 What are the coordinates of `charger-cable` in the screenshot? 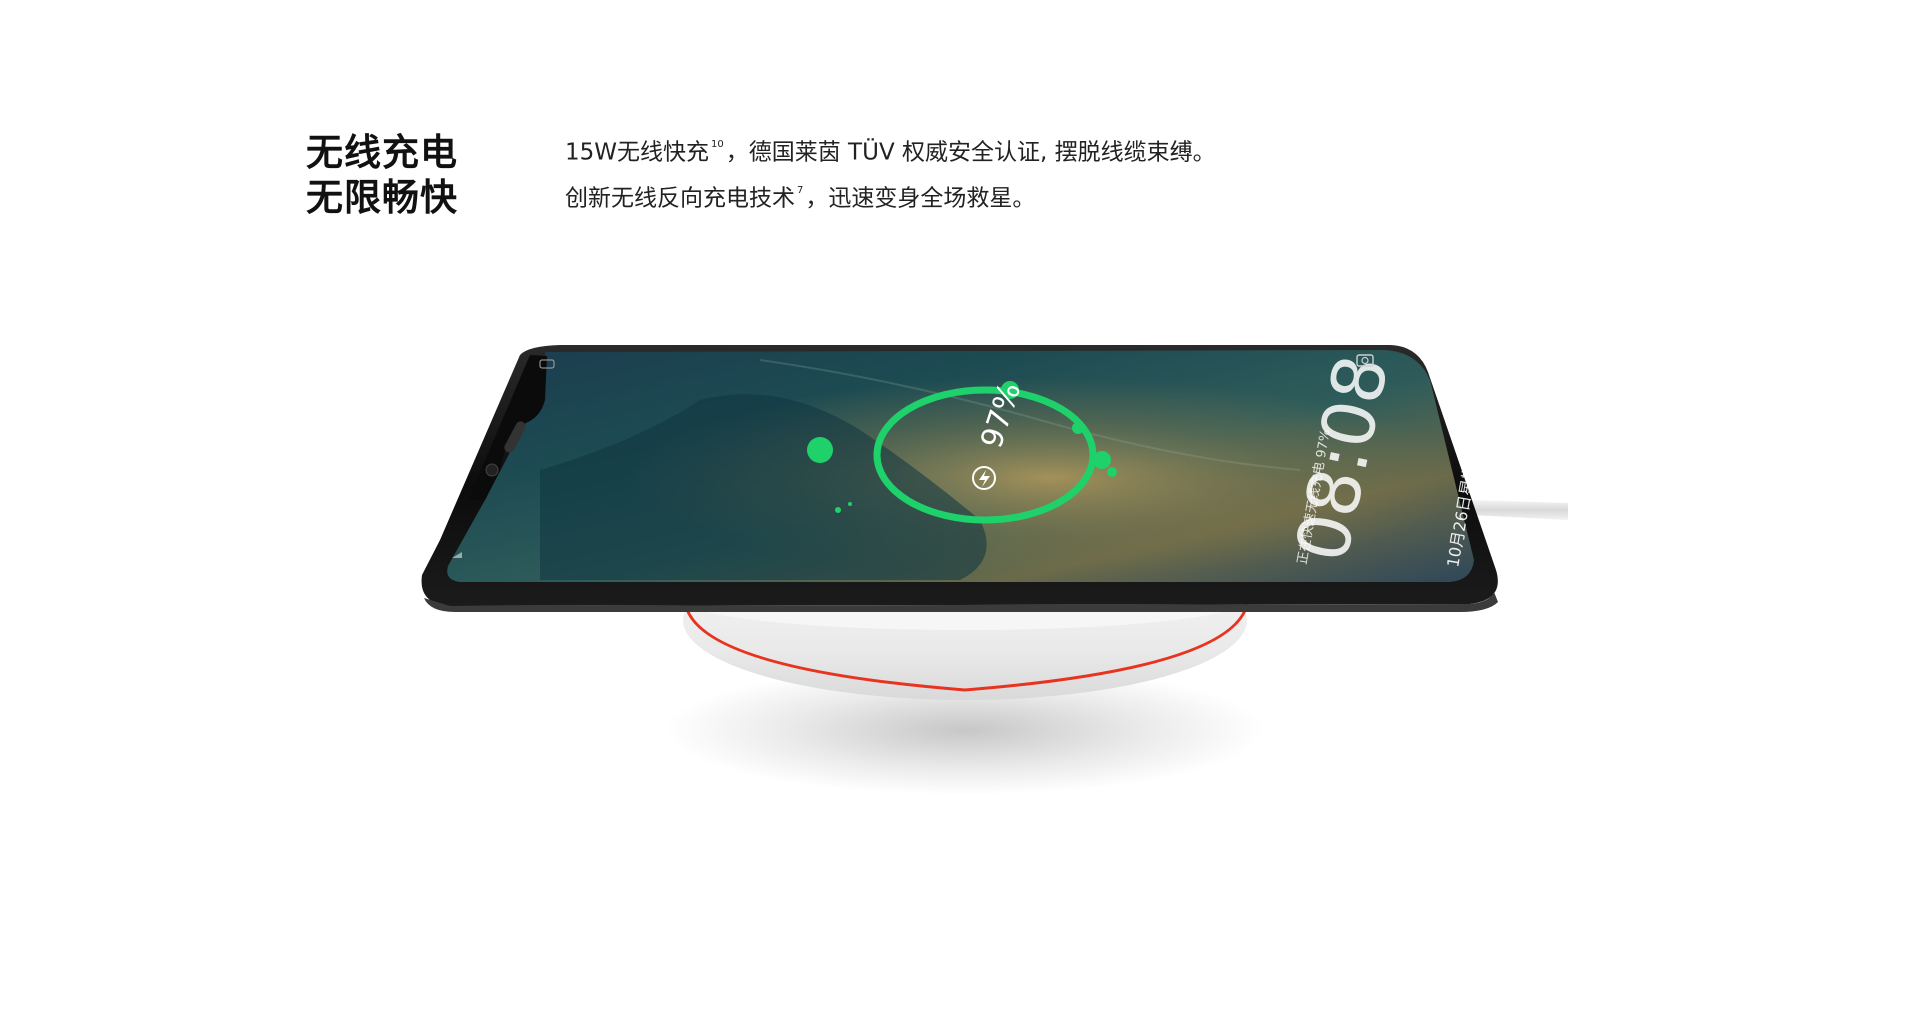 It's located at (1519, 510).